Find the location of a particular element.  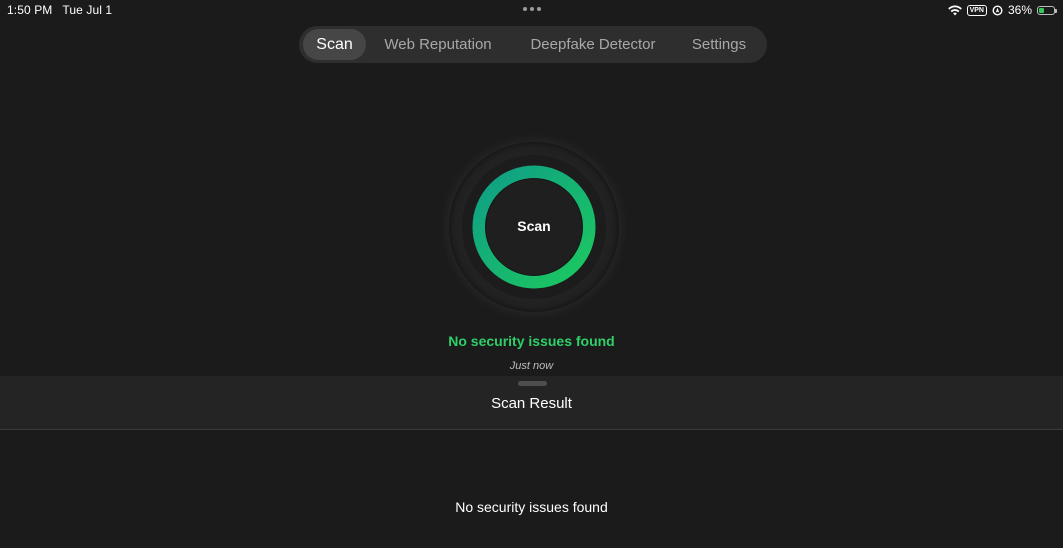

clock-time: 1:50 PM is located at coordinates (30, 10).